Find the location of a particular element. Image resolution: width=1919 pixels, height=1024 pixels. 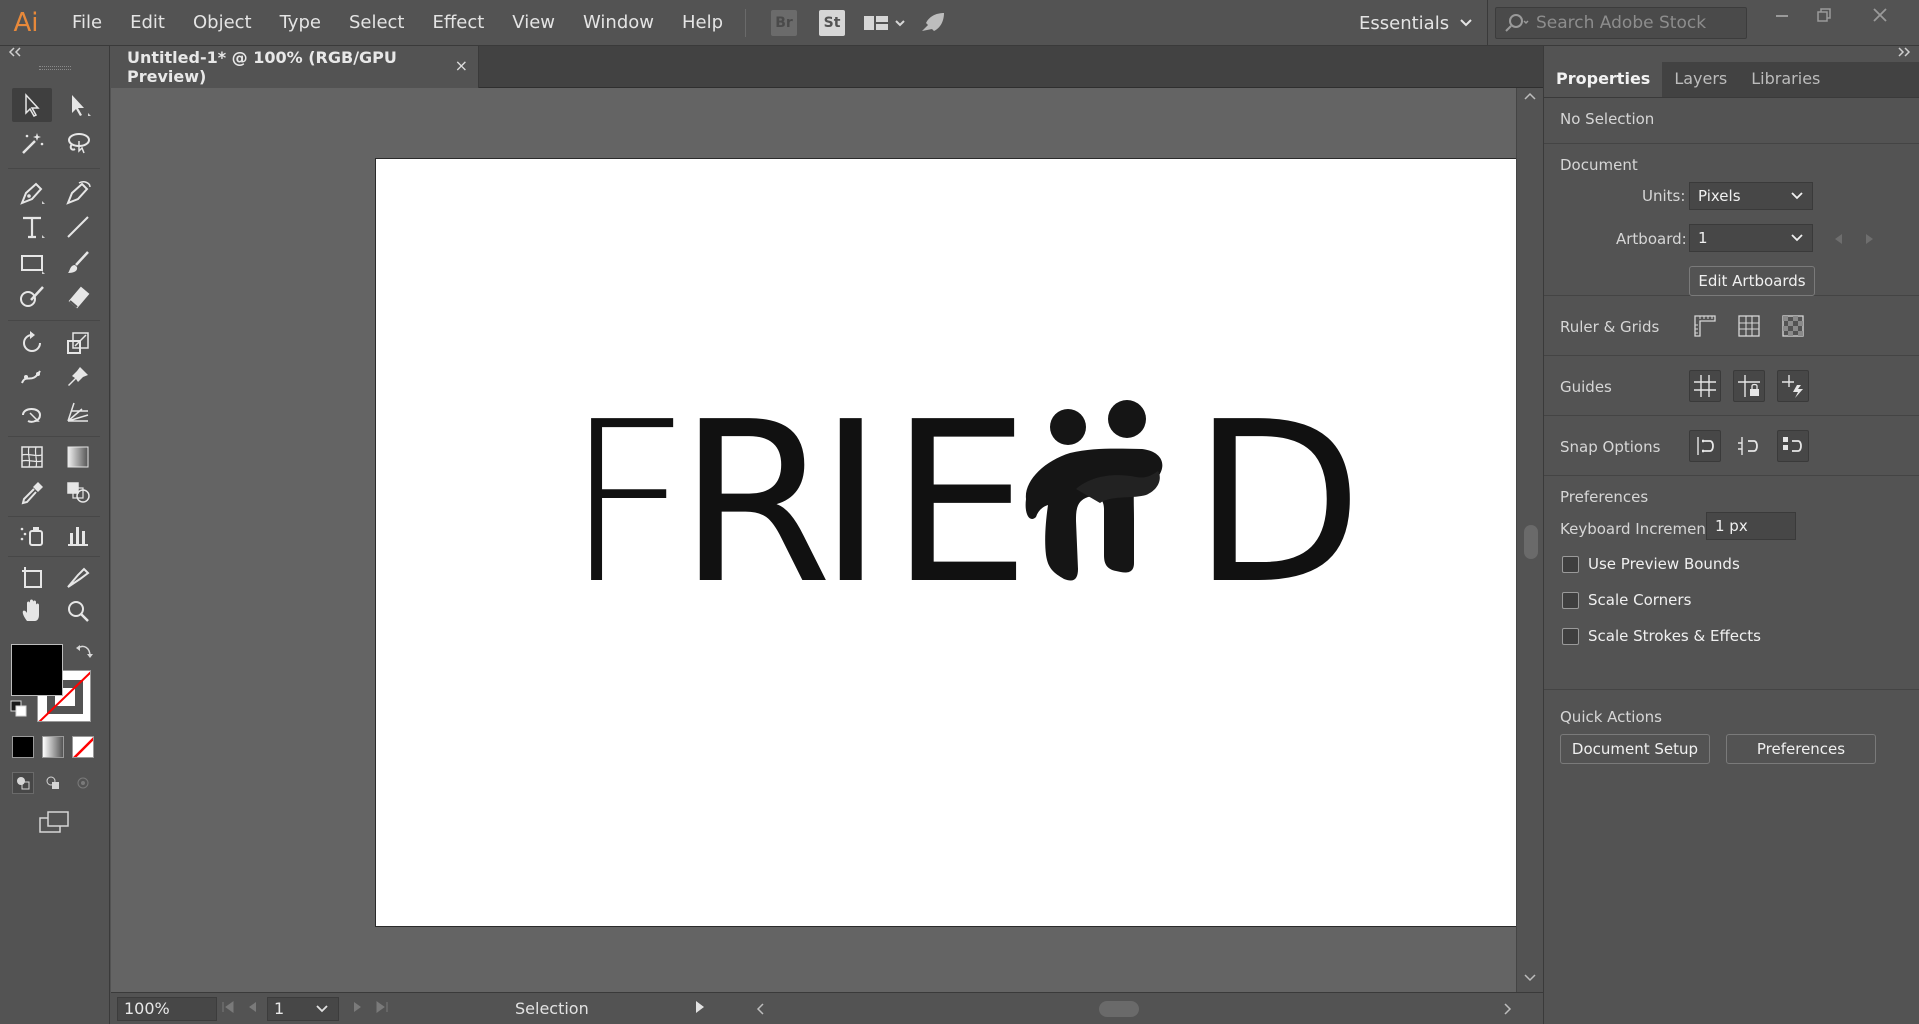

collapse-panel-button is located at coordinates (1731, 54).